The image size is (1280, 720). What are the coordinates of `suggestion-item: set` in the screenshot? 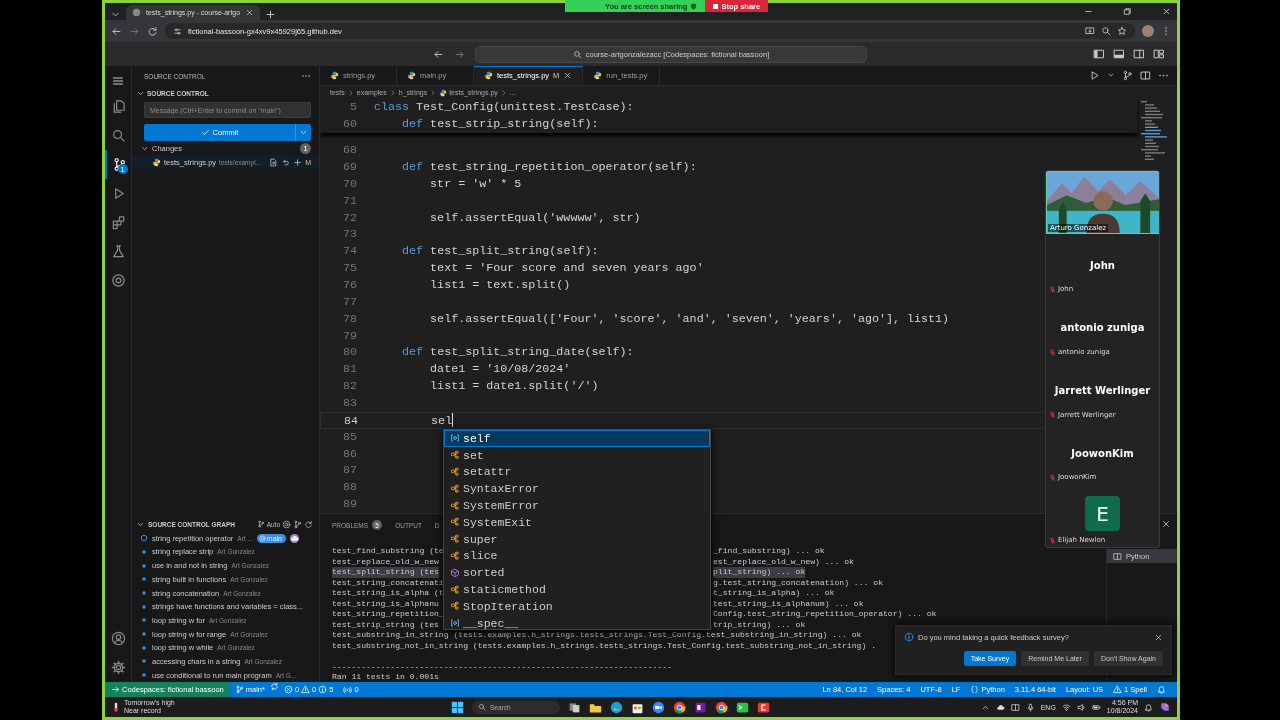 It's located at (577, 455).